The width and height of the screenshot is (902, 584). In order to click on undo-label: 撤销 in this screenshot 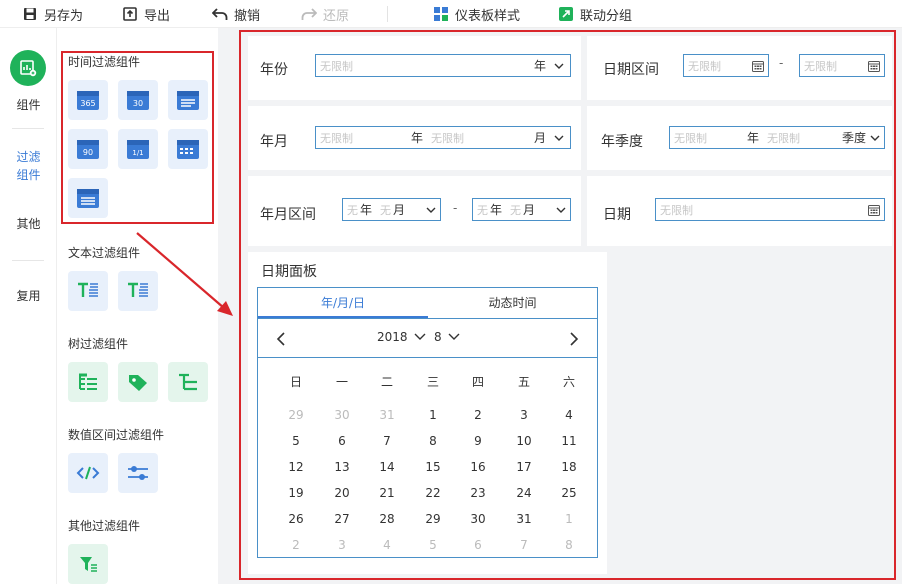, I will do `click(247, 16)`.